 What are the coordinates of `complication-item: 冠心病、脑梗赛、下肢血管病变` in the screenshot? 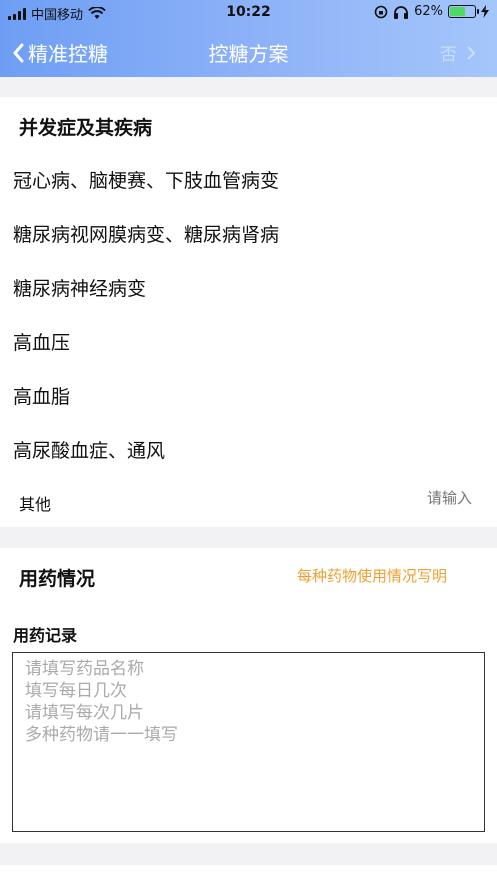 It's located at (146, 179).